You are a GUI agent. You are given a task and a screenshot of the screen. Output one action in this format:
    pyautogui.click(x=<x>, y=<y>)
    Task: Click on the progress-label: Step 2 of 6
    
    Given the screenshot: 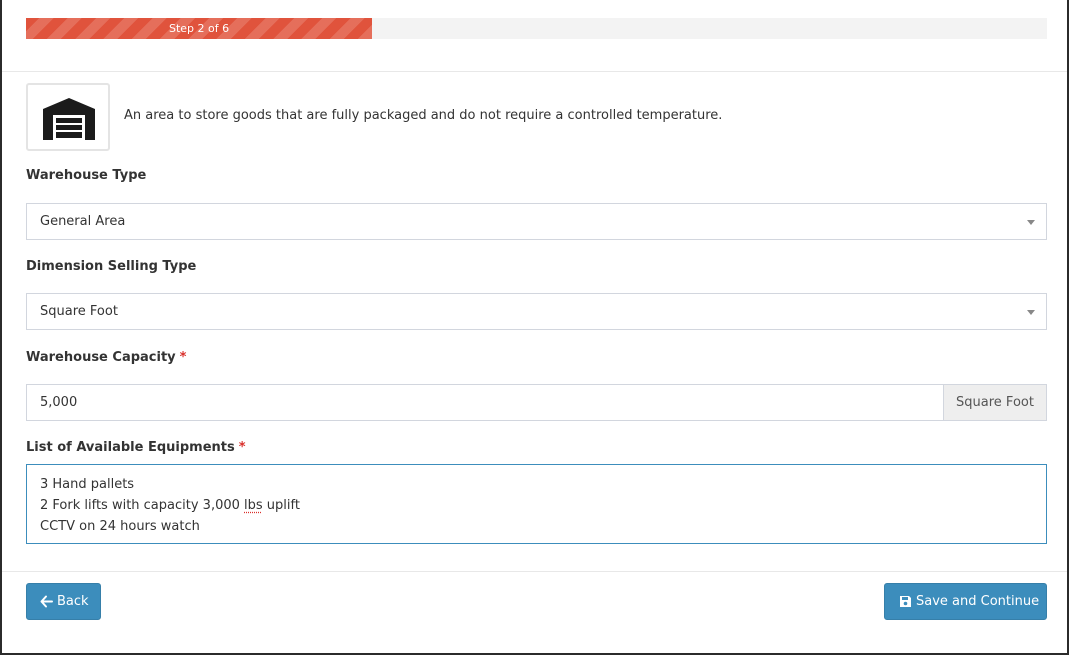 What is the action you would take?
    pyautogui.click(x=199, y=28)
    